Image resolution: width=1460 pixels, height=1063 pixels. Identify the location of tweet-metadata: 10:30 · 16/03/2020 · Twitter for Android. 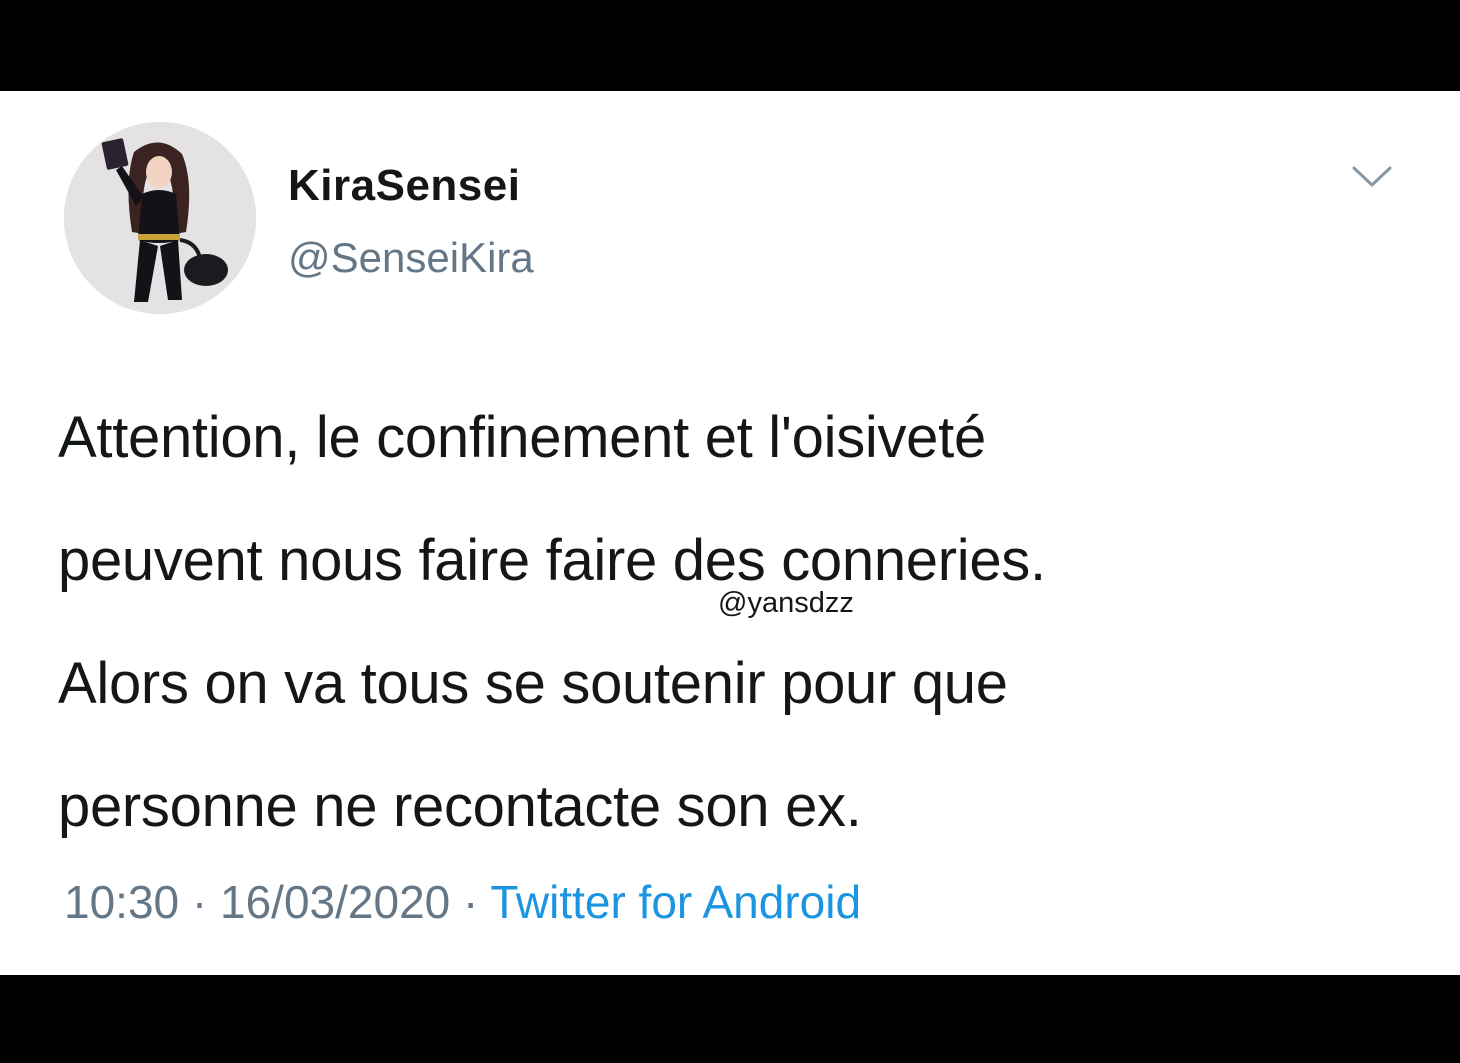
(462, 902).